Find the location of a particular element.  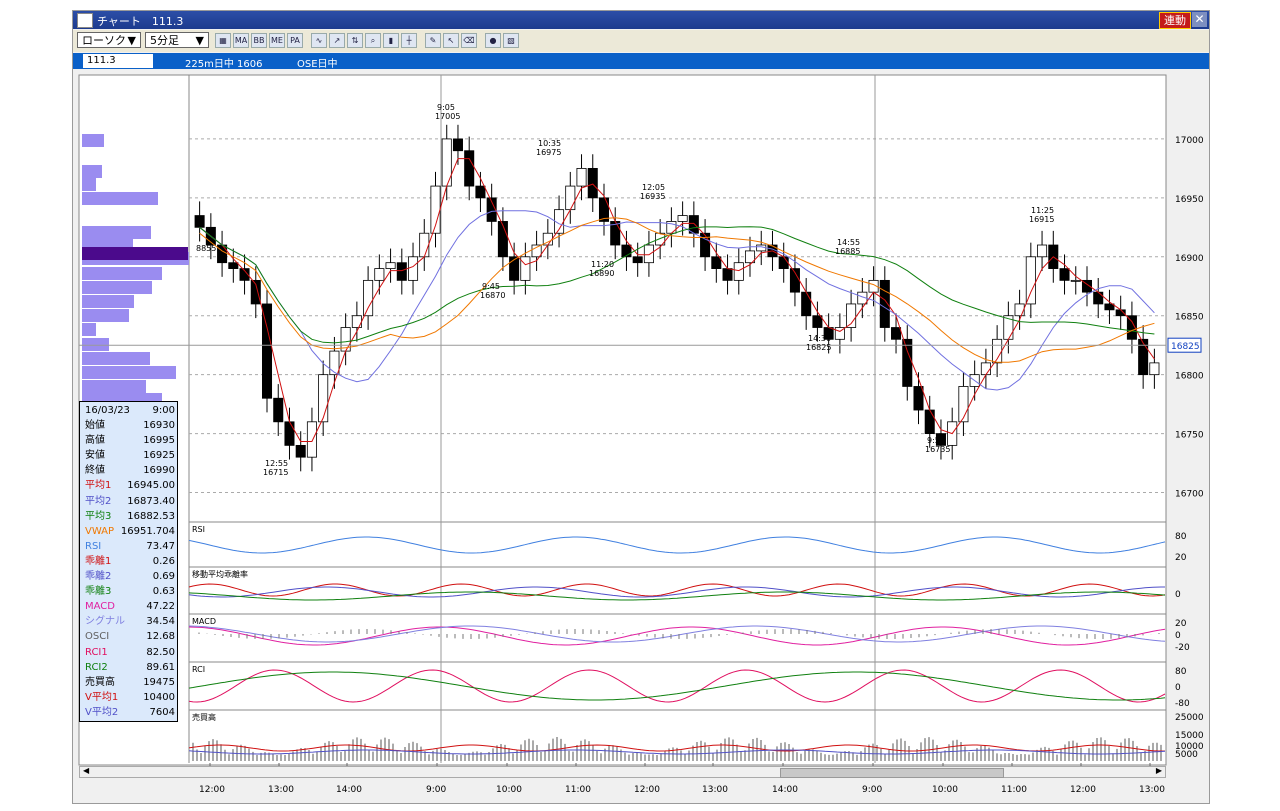

info-row-label: 高値 is located at coordinates (95, 441).